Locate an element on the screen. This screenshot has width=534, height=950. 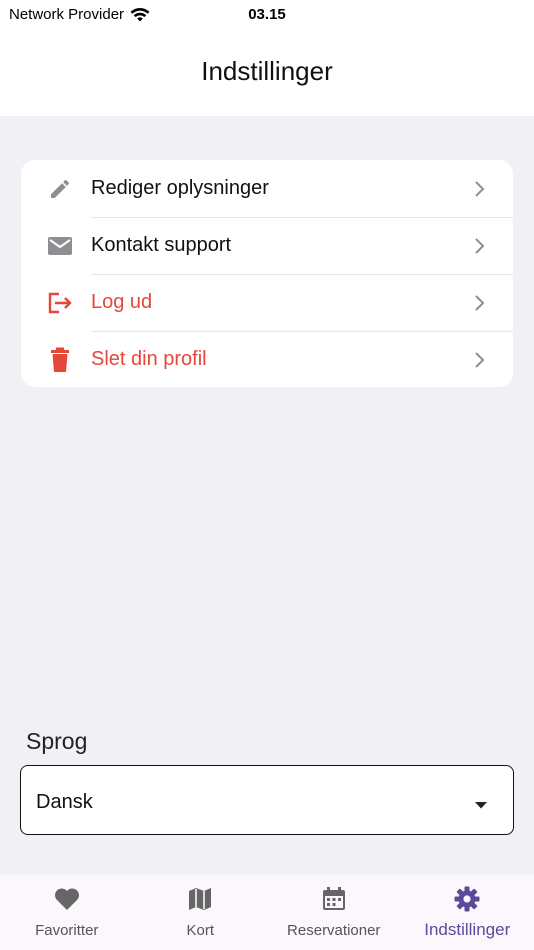
tab-kort: Kort is located at coordinates (201, 912).